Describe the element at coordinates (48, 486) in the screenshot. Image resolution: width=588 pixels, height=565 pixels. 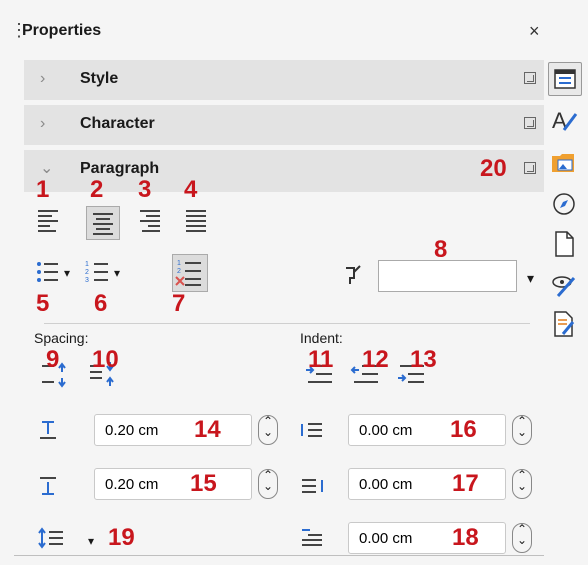
I see `below-spacing-icon` at that location.